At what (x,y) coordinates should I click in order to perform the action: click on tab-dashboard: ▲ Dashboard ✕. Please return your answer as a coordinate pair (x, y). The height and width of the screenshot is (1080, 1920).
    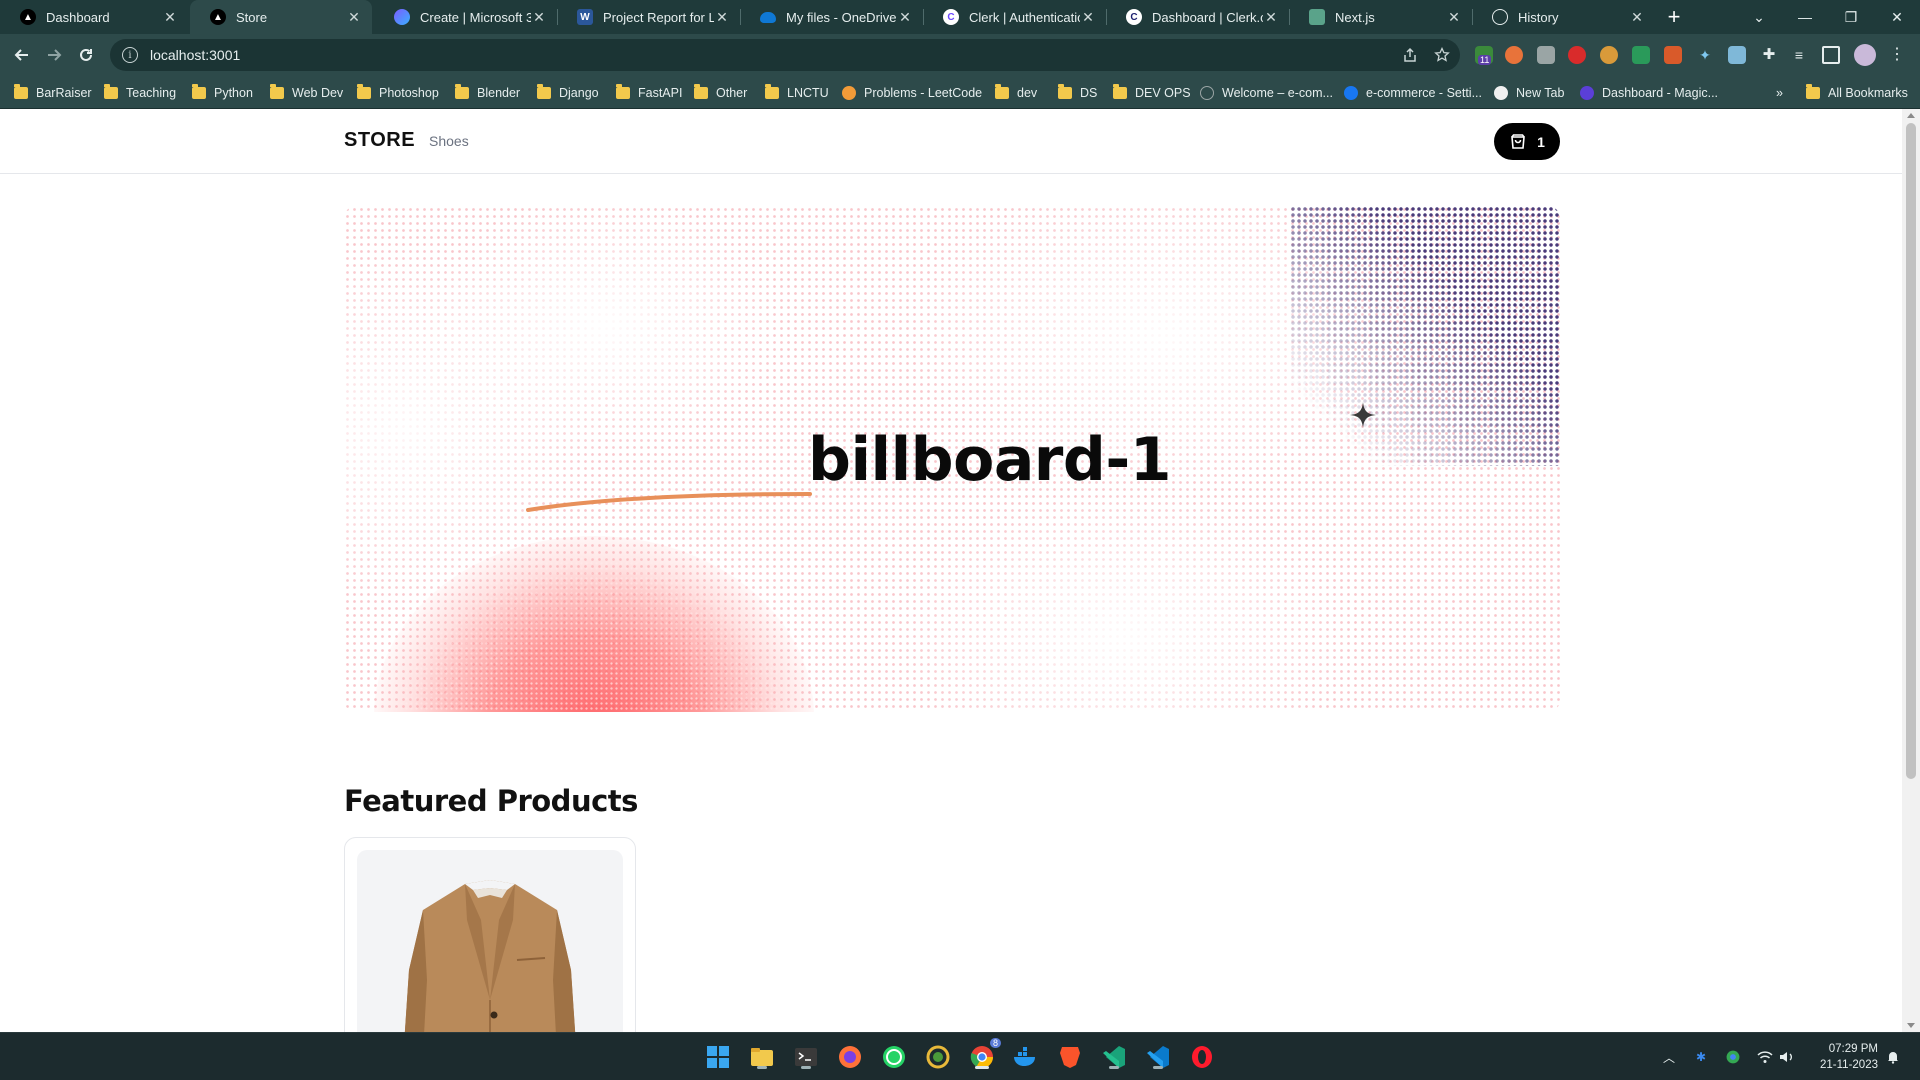
    Looking at the image, I should click on (94, 17).